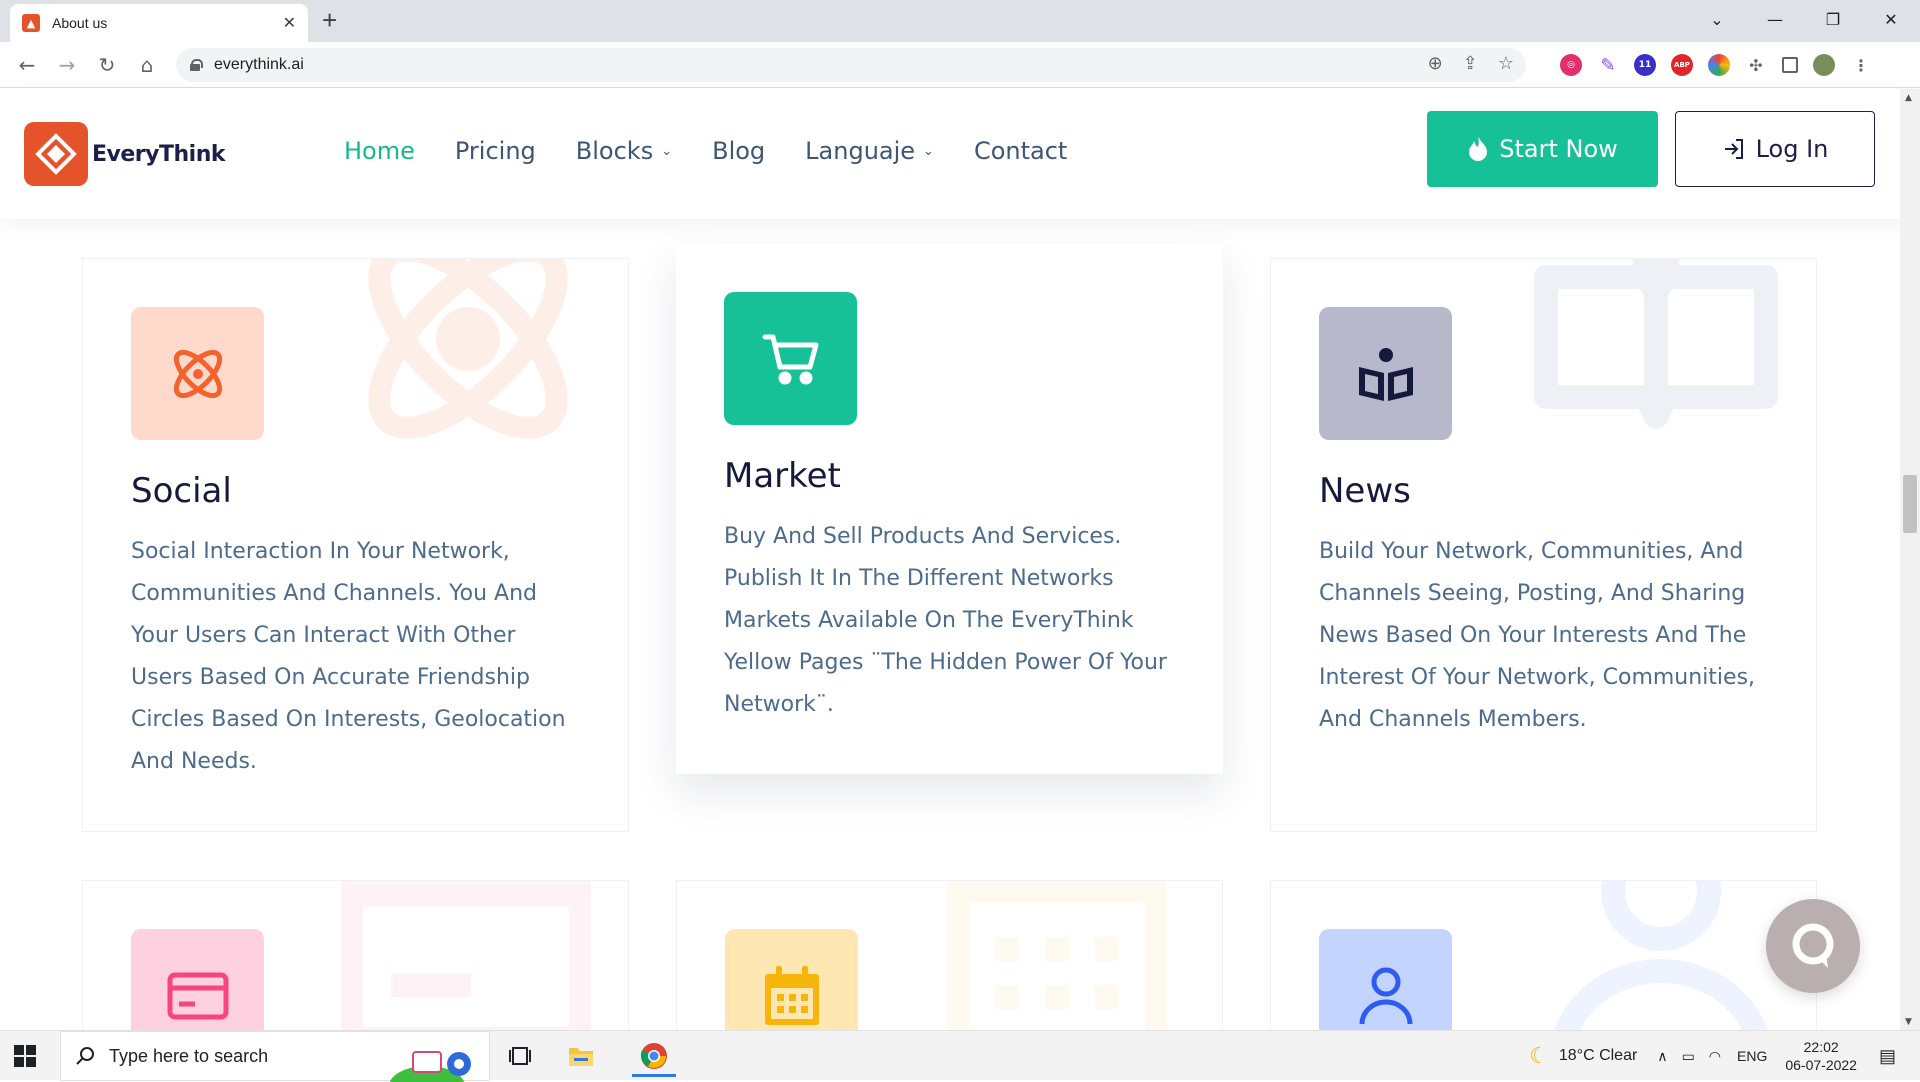 The height and width of the screenshot is (1082, 1920). Describe the element at coordinates (860, 151) in the screenshot. I see `nav-language-label: Languaje` at that location.